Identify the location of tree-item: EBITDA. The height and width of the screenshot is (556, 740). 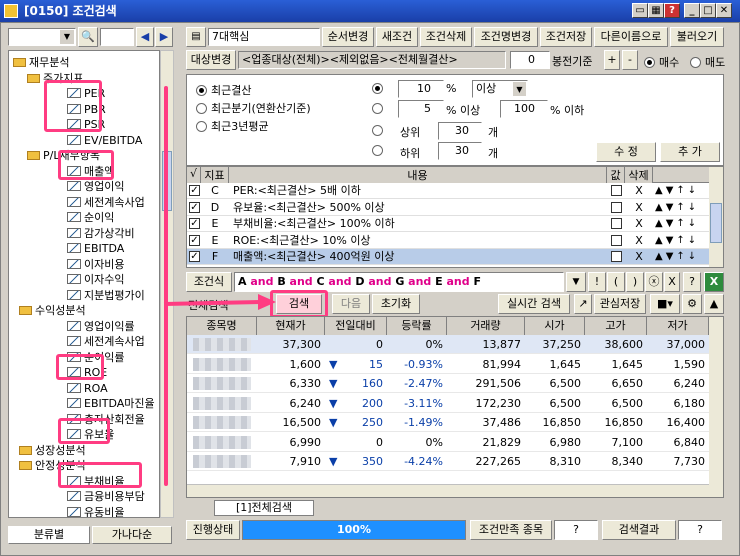
(95, 249).